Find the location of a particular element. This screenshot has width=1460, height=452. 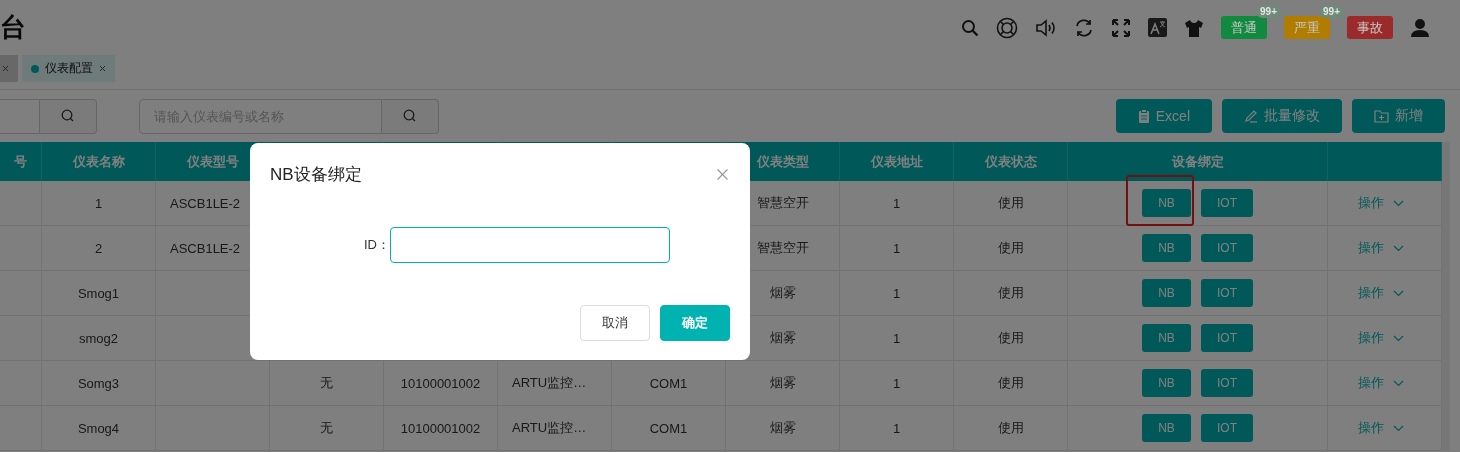

alert-level-button: 普通 is located at coordinates (1244, 27).